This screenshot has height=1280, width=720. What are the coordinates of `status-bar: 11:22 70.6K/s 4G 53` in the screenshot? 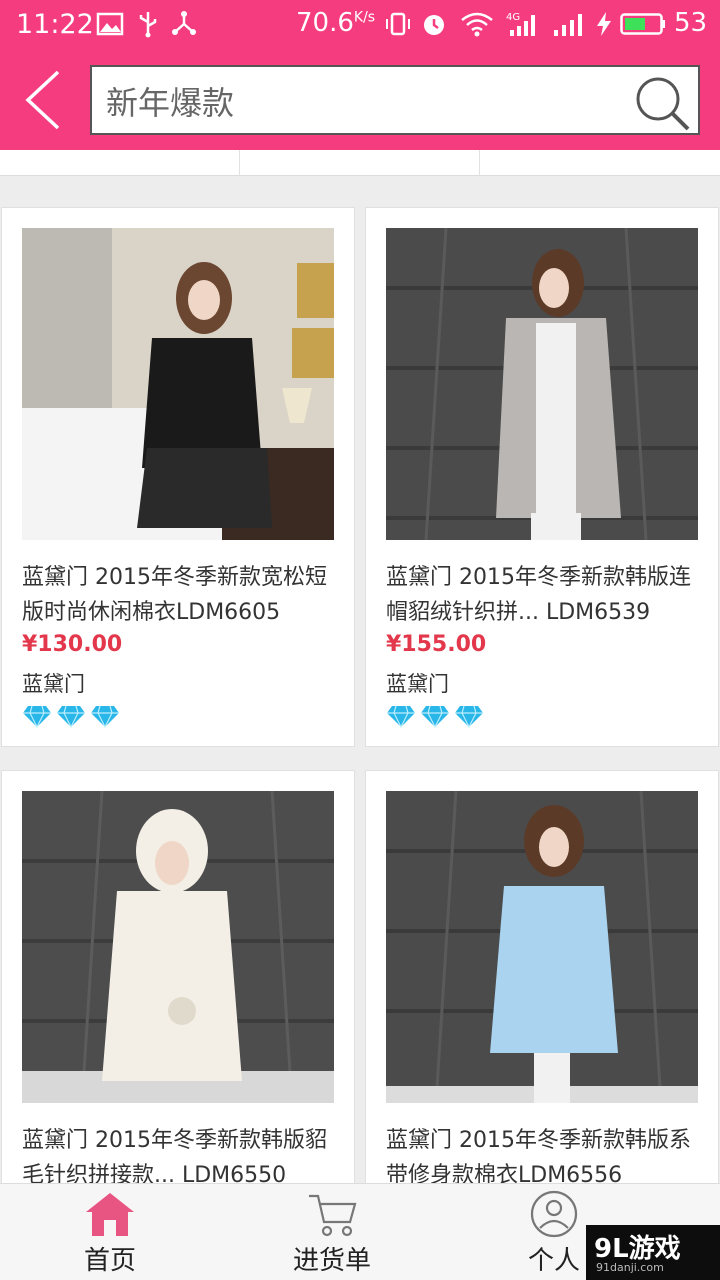 It's located at (360, 25).